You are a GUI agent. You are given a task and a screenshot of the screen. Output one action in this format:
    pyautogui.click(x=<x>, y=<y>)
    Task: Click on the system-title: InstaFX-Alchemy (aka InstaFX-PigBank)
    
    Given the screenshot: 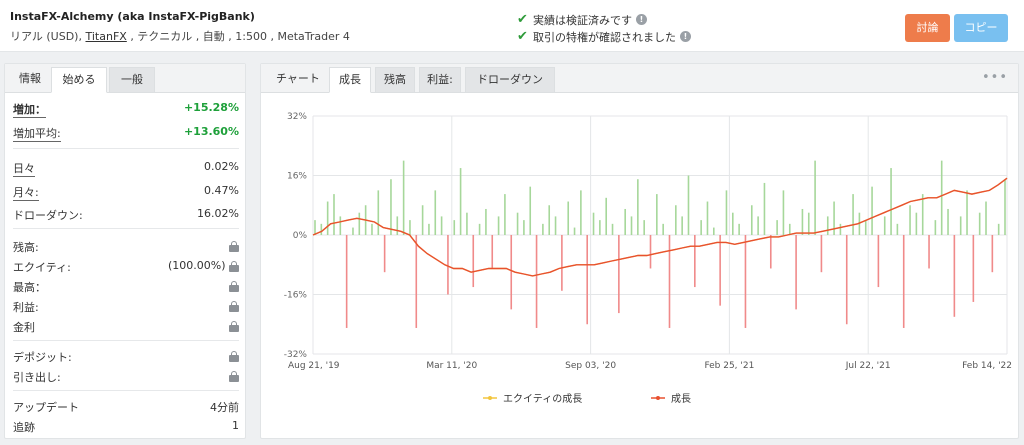 What is the action you would take?
    pyautogui.click(x=132, y=16)
    